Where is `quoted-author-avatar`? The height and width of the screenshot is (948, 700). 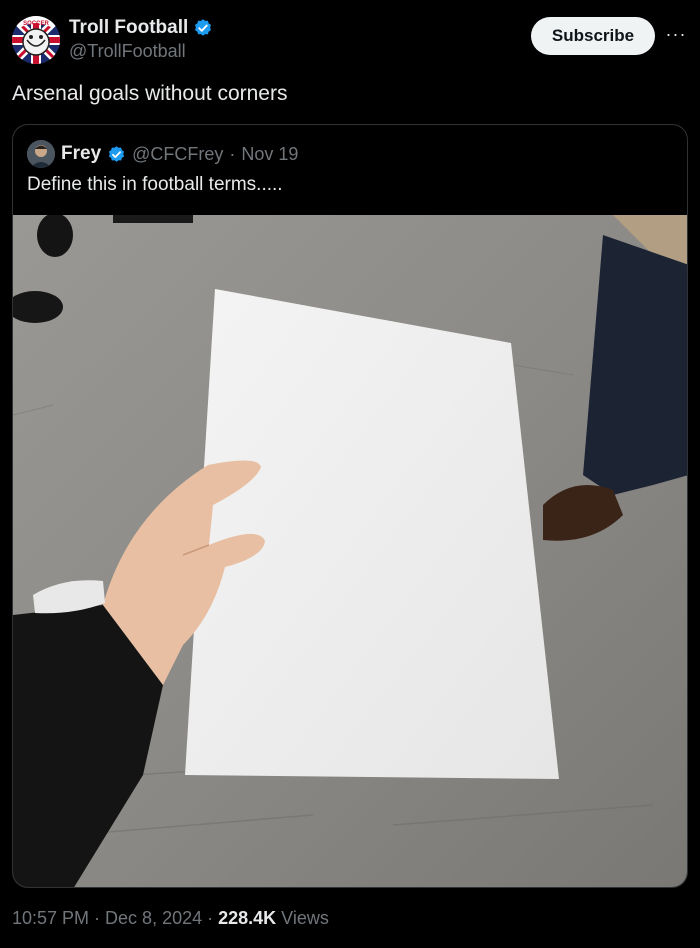 quoted-author-avatar is located at coordinates (41, 154).